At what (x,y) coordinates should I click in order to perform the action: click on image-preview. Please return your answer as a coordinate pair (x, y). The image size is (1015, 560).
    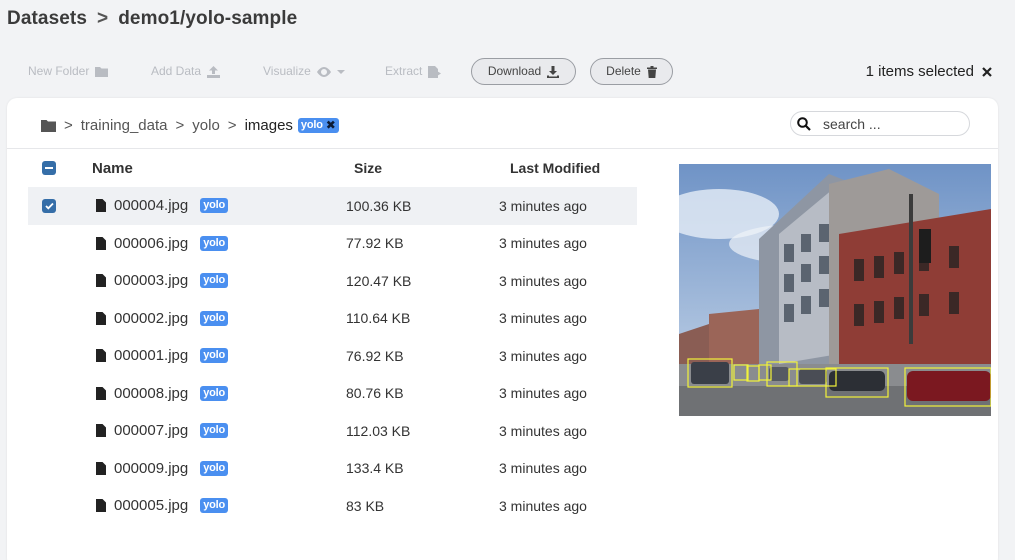
    Looking at the image, I should click on (835, 290).